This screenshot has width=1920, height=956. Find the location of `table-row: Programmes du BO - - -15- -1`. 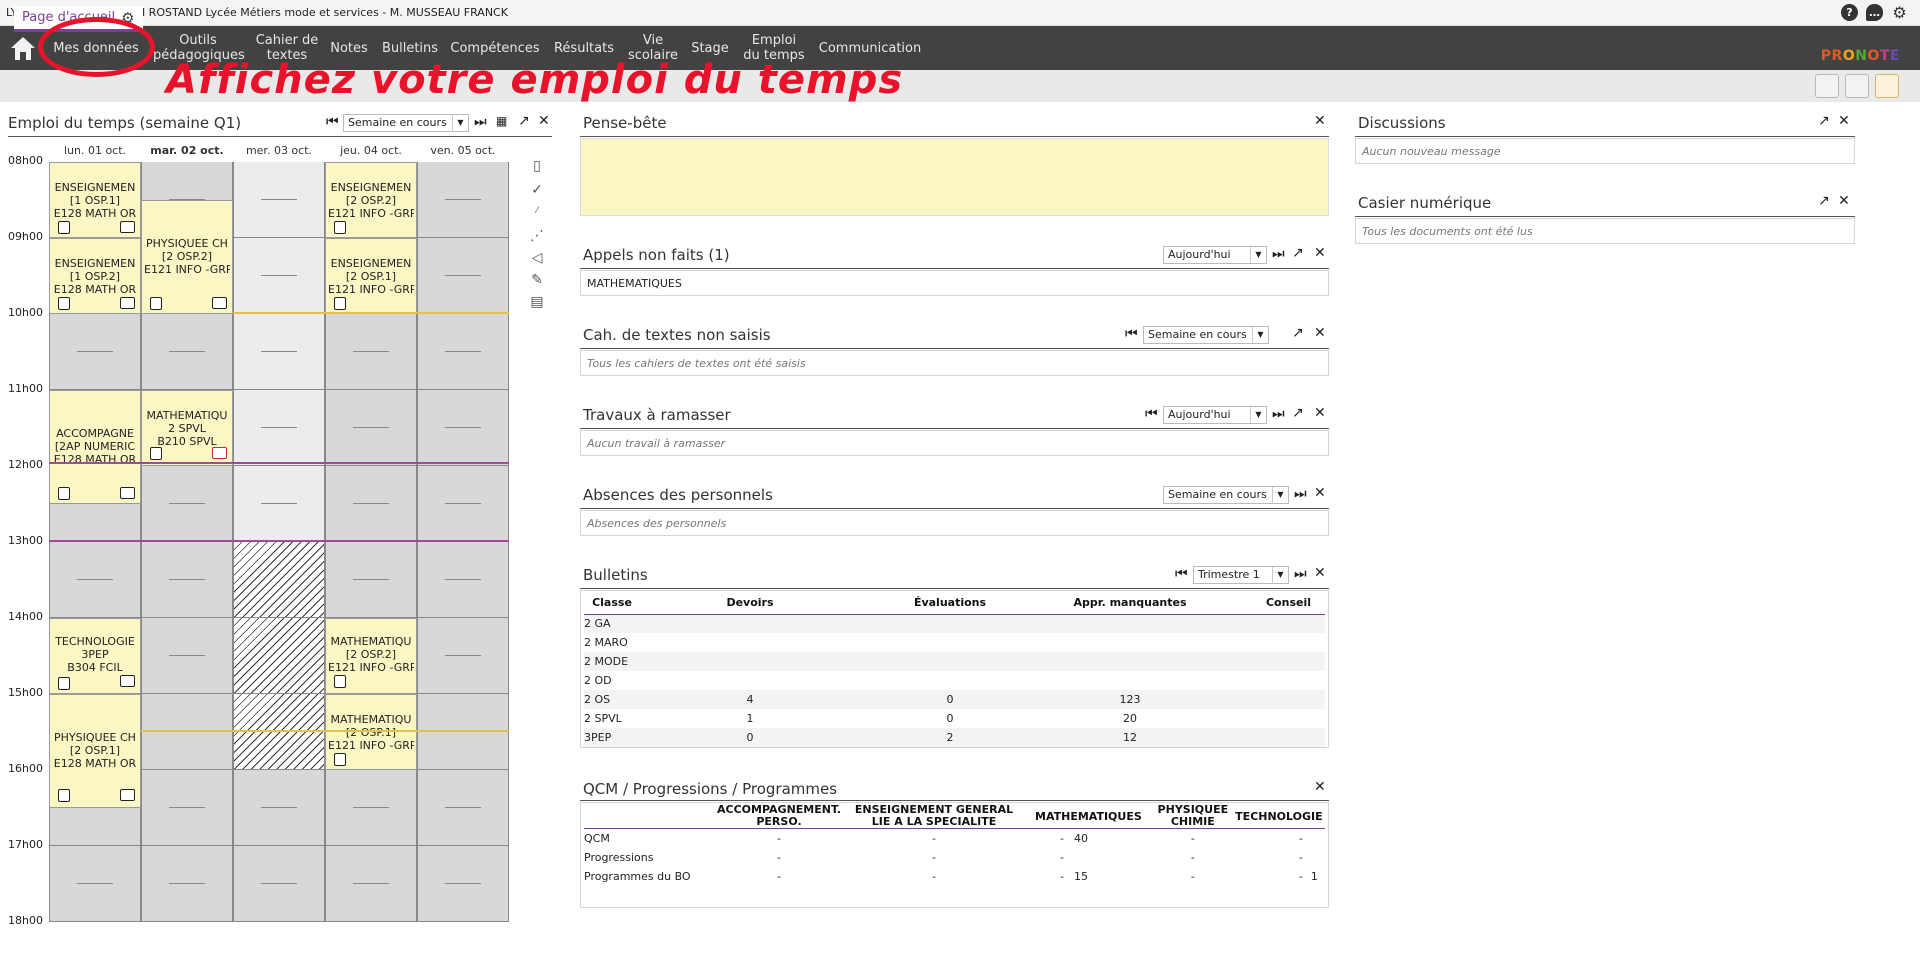

table-row: Programmes du BO - - -15- -1 is located at coordinates (954, 876).